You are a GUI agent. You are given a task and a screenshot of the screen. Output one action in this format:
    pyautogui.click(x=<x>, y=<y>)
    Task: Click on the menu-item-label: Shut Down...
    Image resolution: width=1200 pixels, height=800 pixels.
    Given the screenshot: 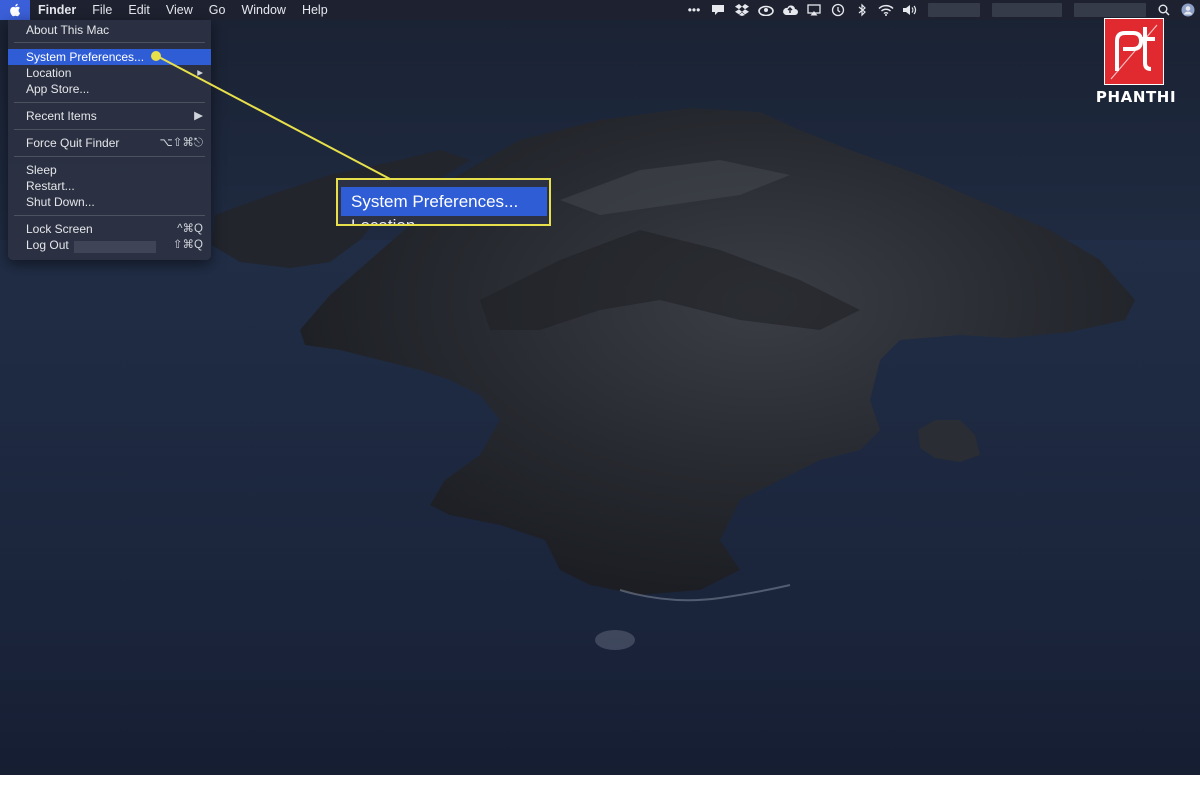 What is the action you would take?
    pyautogui.click(x=60, y=202)
    